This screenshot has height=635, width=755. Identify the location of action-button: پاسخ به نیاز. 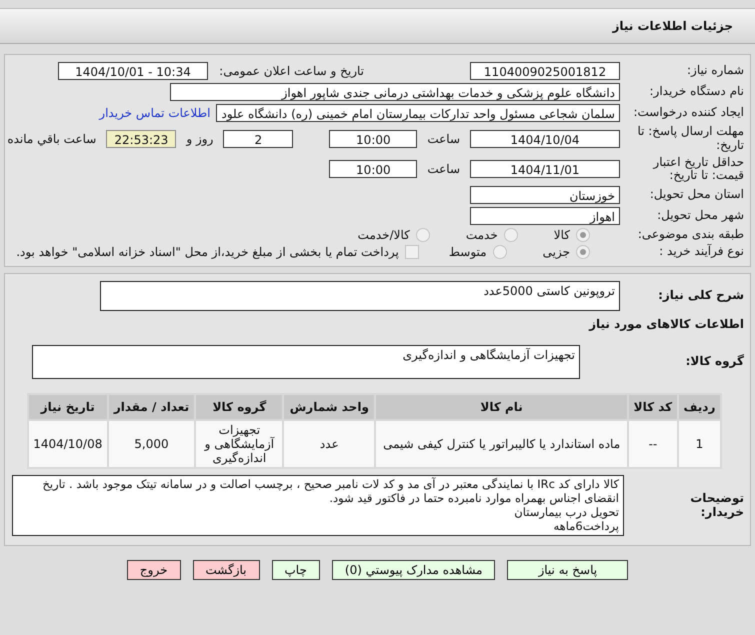
(567, 570).